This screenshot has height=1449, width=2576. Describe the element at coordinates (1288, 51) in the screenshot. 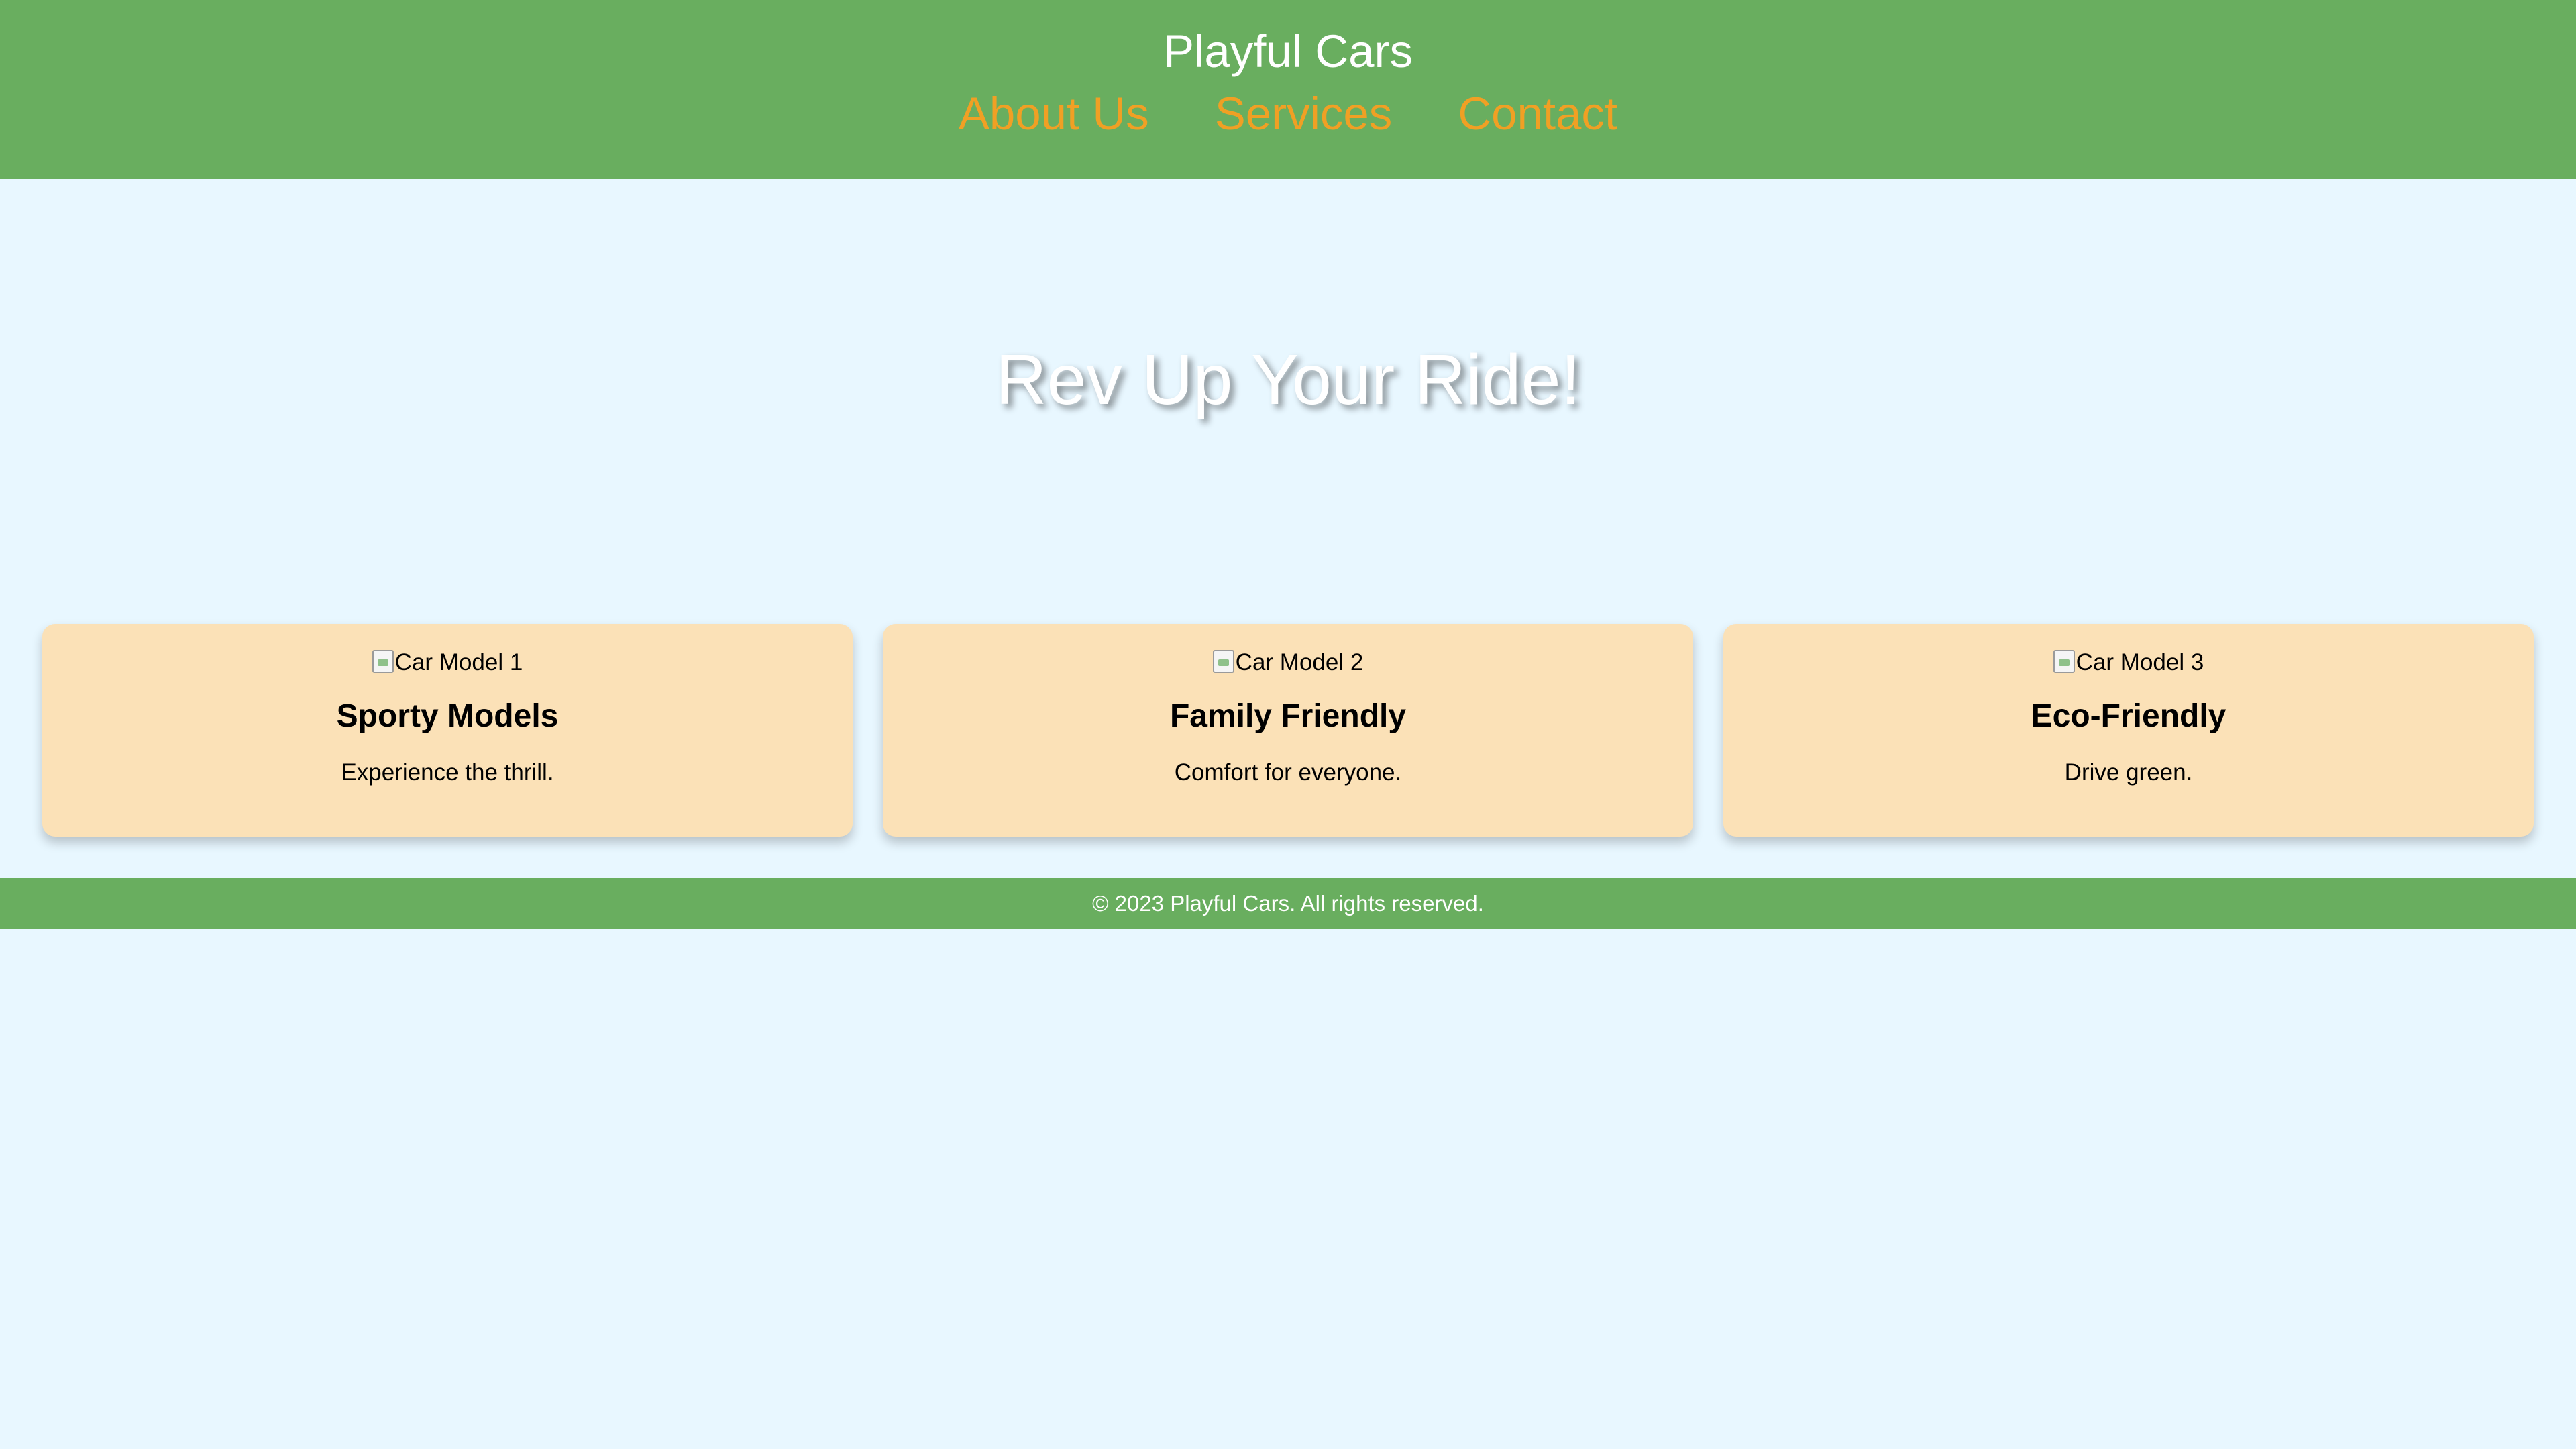

I see `site-title: Playful Cars` at that location.